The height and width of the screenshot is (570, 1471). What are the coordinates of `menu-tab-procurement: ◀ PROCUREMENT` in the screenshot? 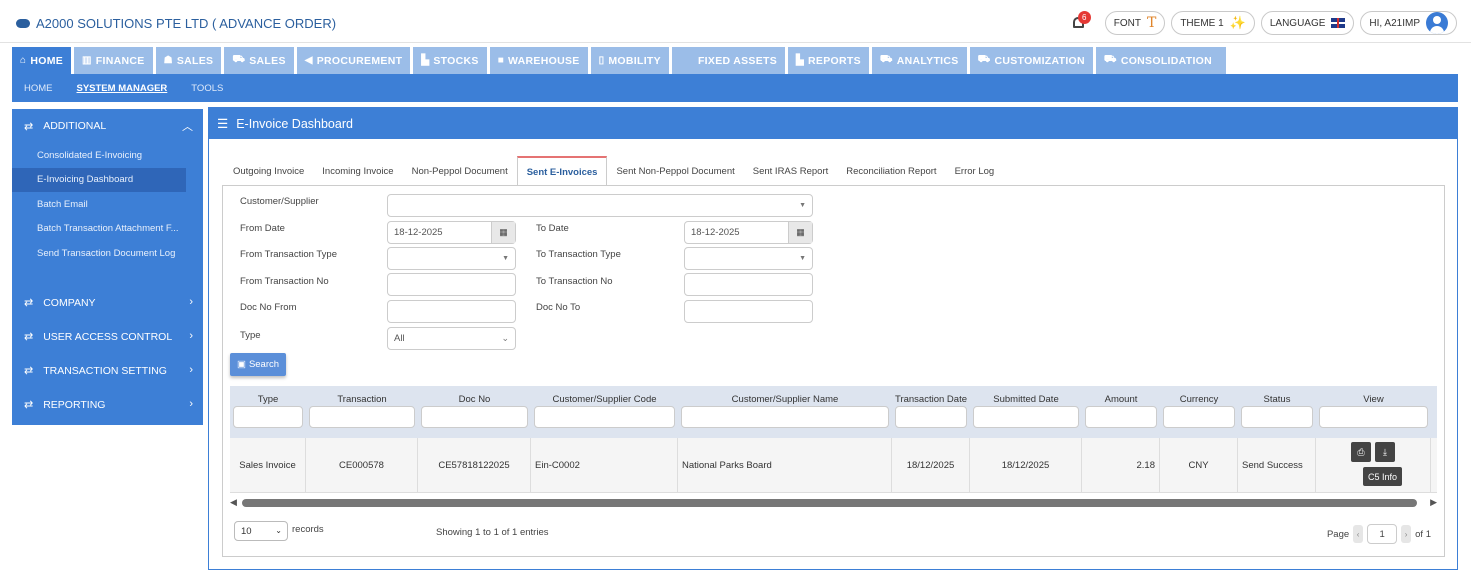 It's located at (353, 60).